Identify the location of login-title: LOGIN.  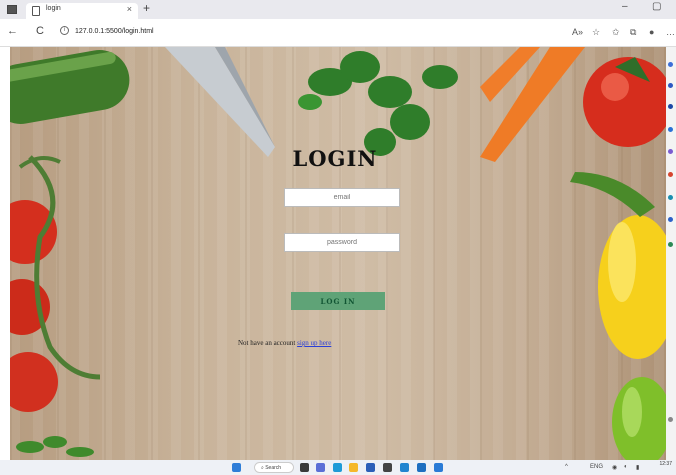
(335, 158).